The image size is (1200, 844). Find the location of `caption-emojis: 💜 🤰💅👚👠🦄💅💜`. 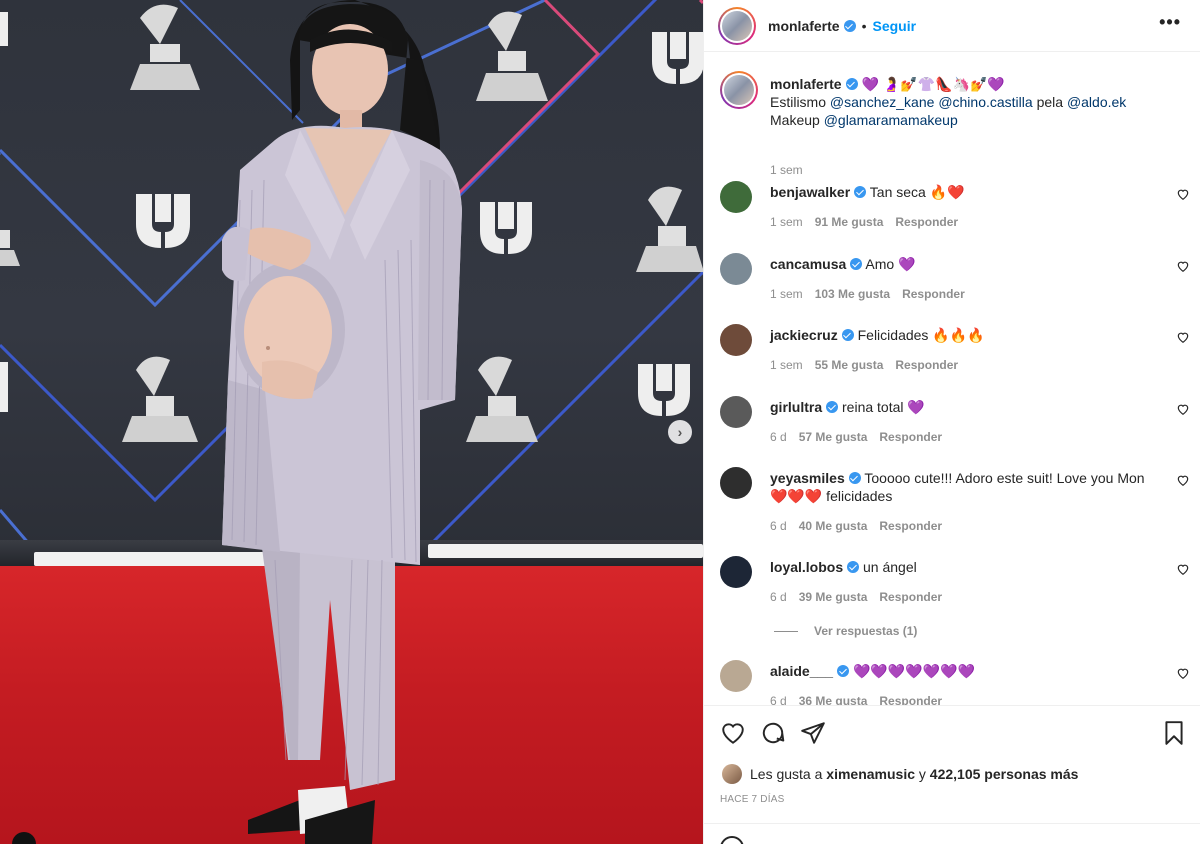

caption-emojis: 💜 🤰💅👚👠🦄💅💜 is located at coordinates (933, 84).